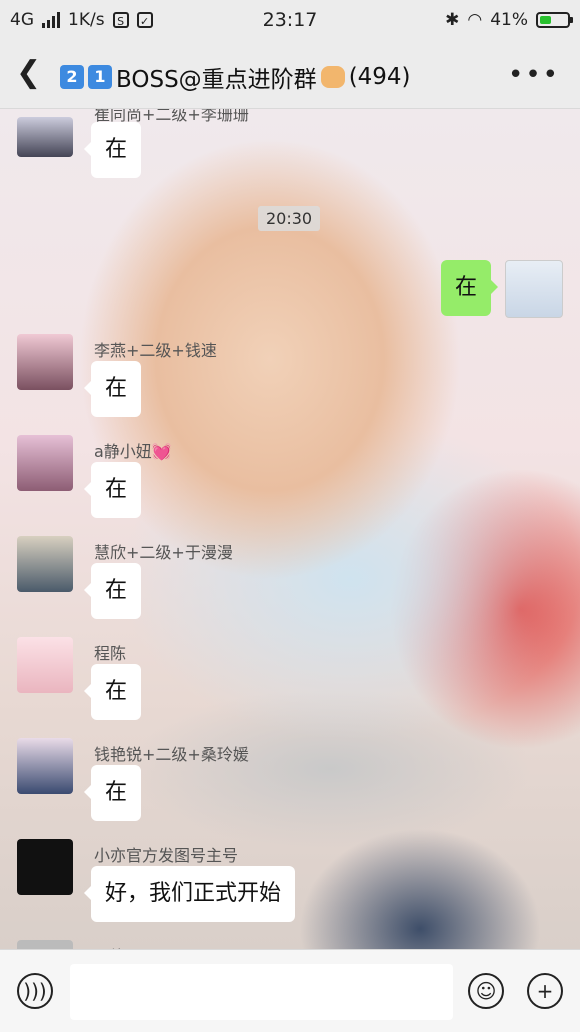  I want to click on message-timestamp: 20:30, so click(289, 218).